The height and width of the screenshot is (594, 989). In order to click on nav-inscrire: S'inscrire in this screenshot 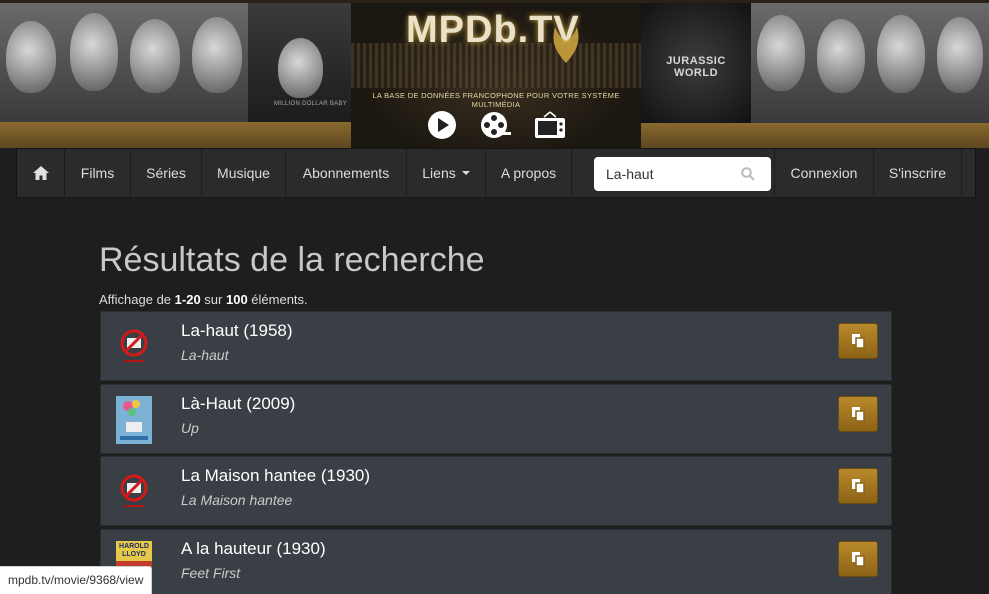, I will do `click(917, 173)`.